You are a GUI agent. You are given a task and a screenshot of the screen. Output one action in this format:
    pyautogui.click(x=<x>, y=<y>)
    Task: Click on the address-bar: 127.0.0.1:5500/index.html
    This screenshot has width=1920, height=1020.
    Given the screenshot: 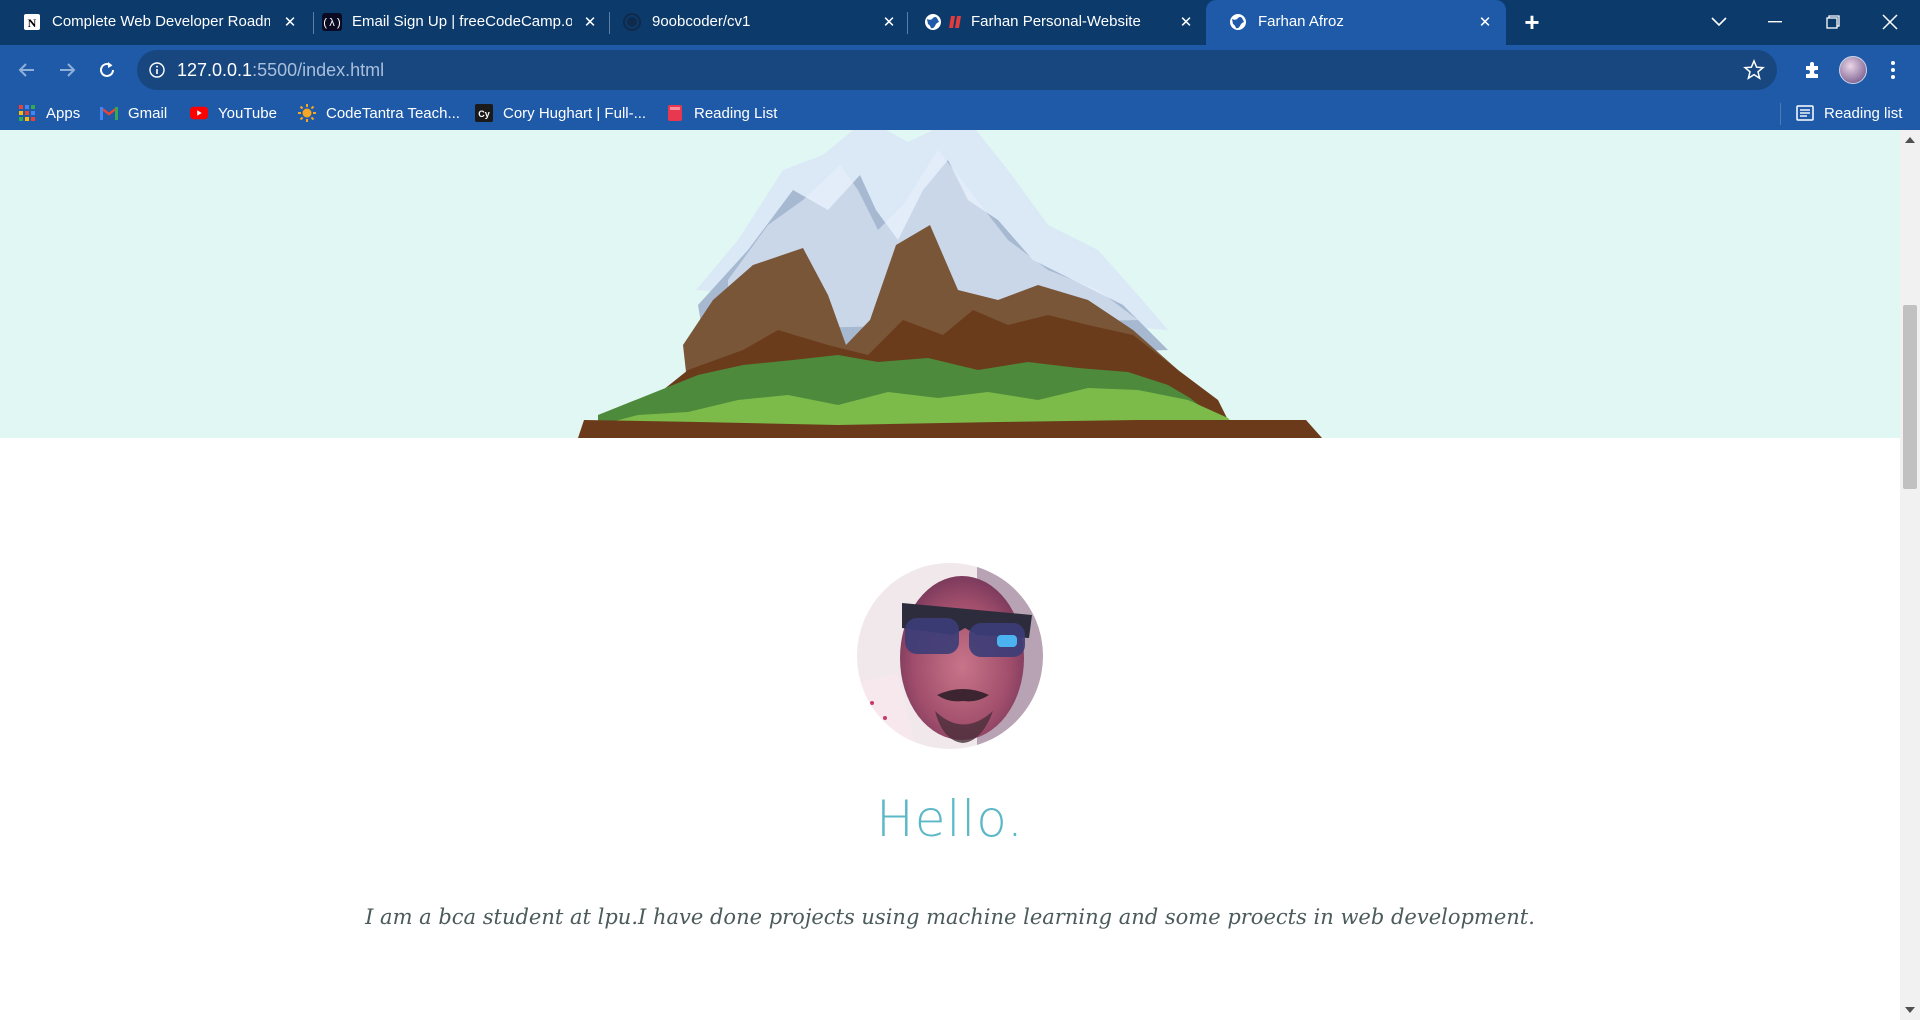 What is the action you would take?
    pyautogui.click(x=957, y=70)
    